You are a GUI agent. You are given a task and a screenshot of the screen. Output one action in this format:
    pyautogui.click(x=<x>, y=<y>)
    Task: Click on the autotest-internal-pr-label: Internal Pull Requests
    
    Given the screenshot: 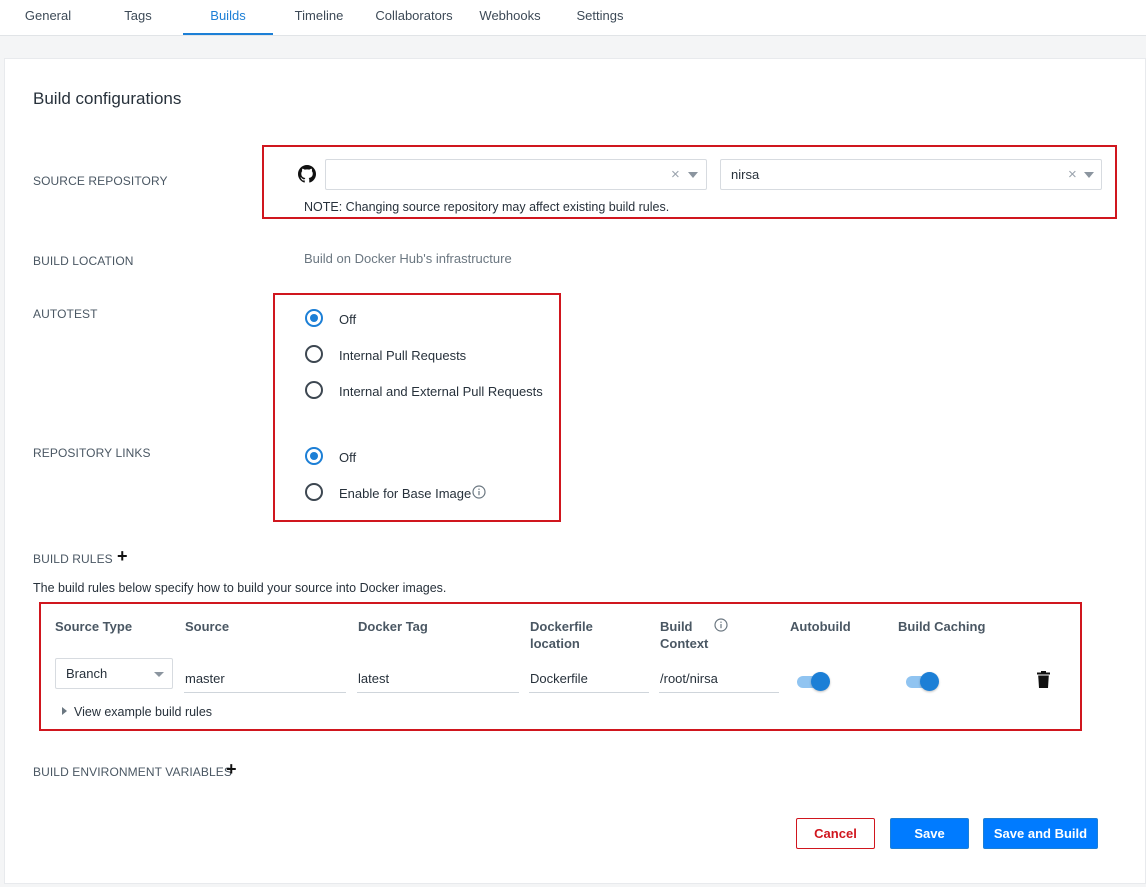 What is the action you would take?
    pyautogui.click(x=403, y=355)
    